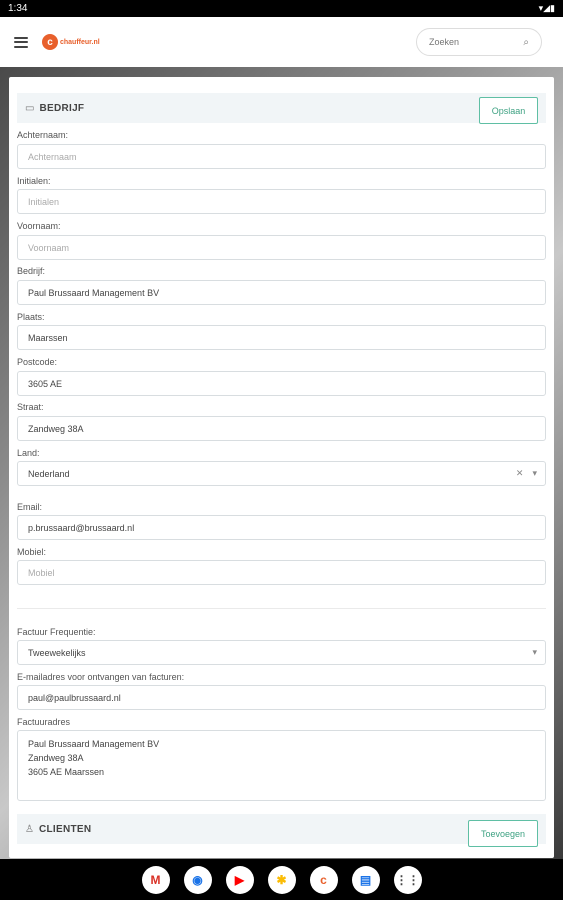 The image size is (563, 900). Describe the element at coordinates (407, 879) in the screenshot. I see `app-drawer-icon: ⋮⋮` at that location.